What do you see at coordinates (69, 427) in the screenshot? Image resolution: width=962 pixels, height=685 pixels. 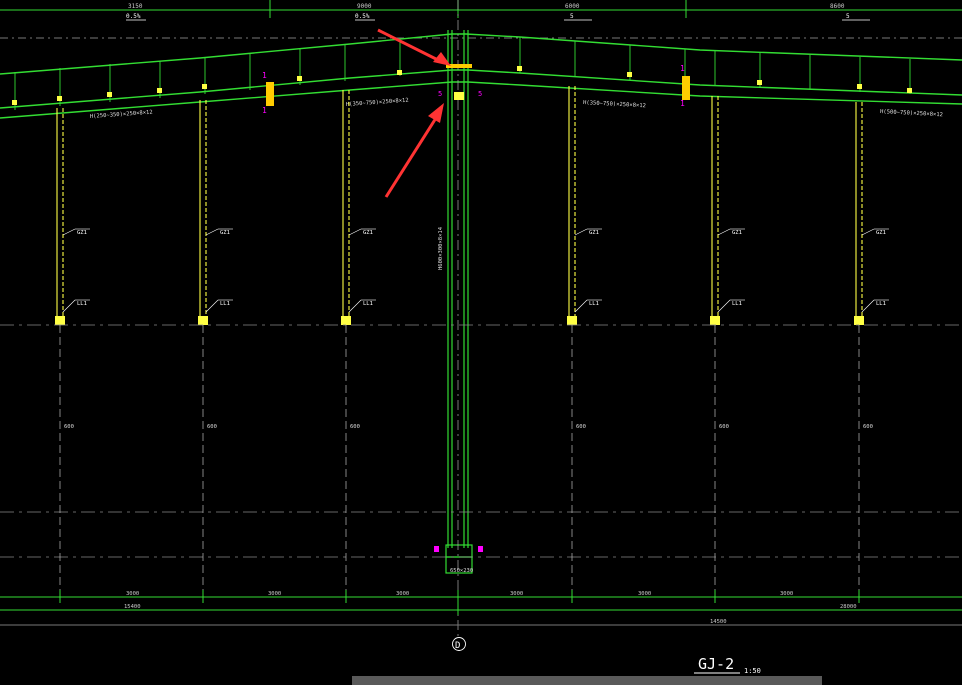 I see `mid-tag-1: 600` at bounding box center [69, 427].